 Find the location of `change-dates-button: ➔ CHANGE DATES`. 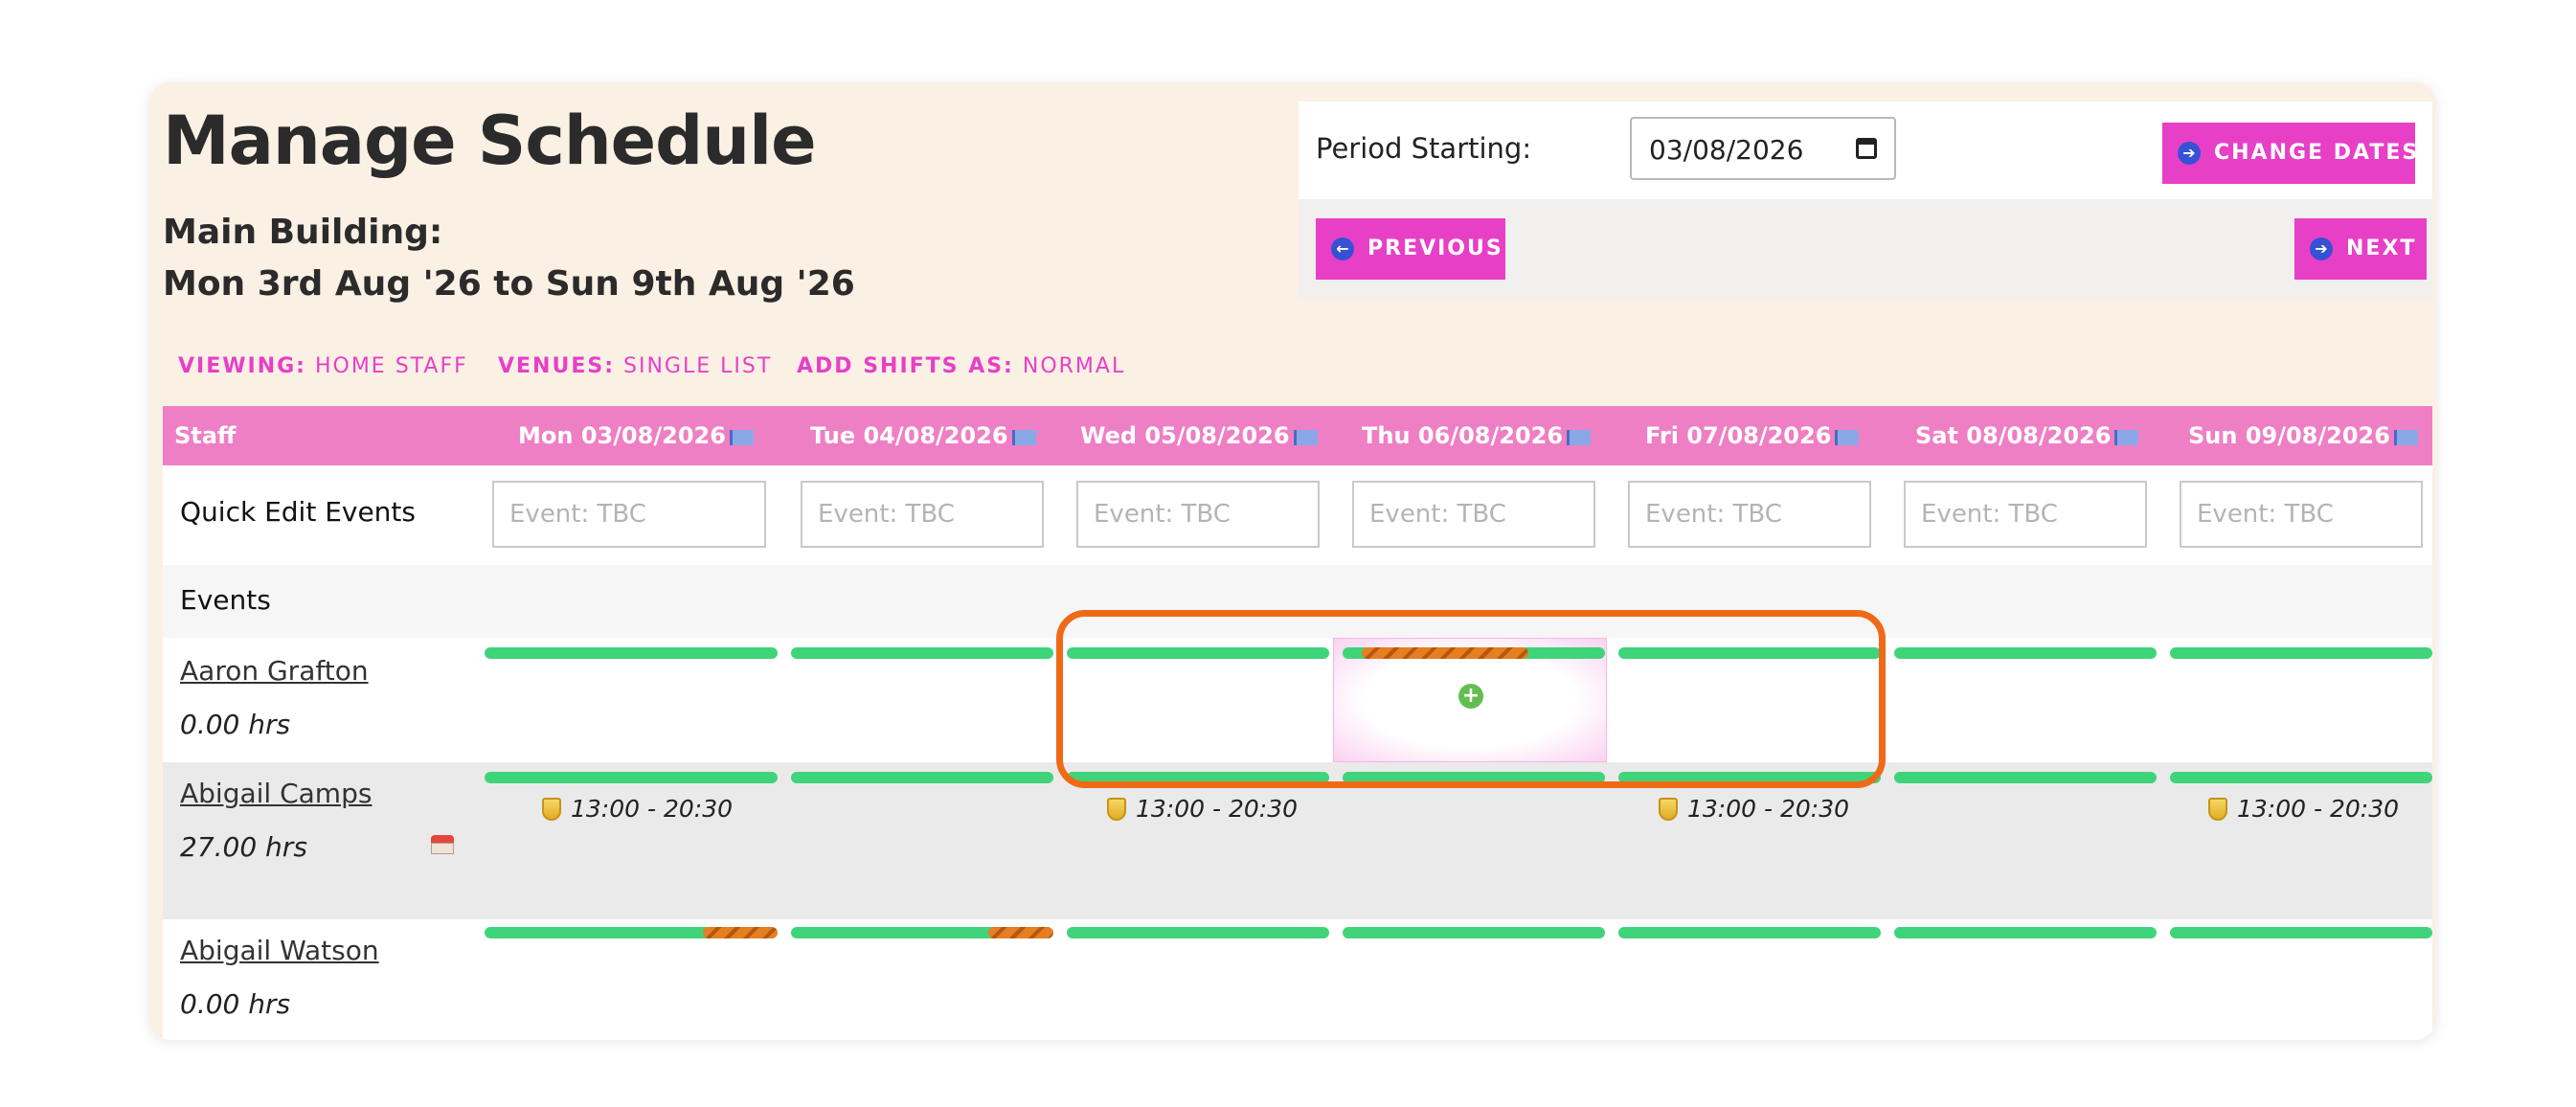

change-dates-button: ➔ CHANGE DATES is located at coordinates (2289, 153).